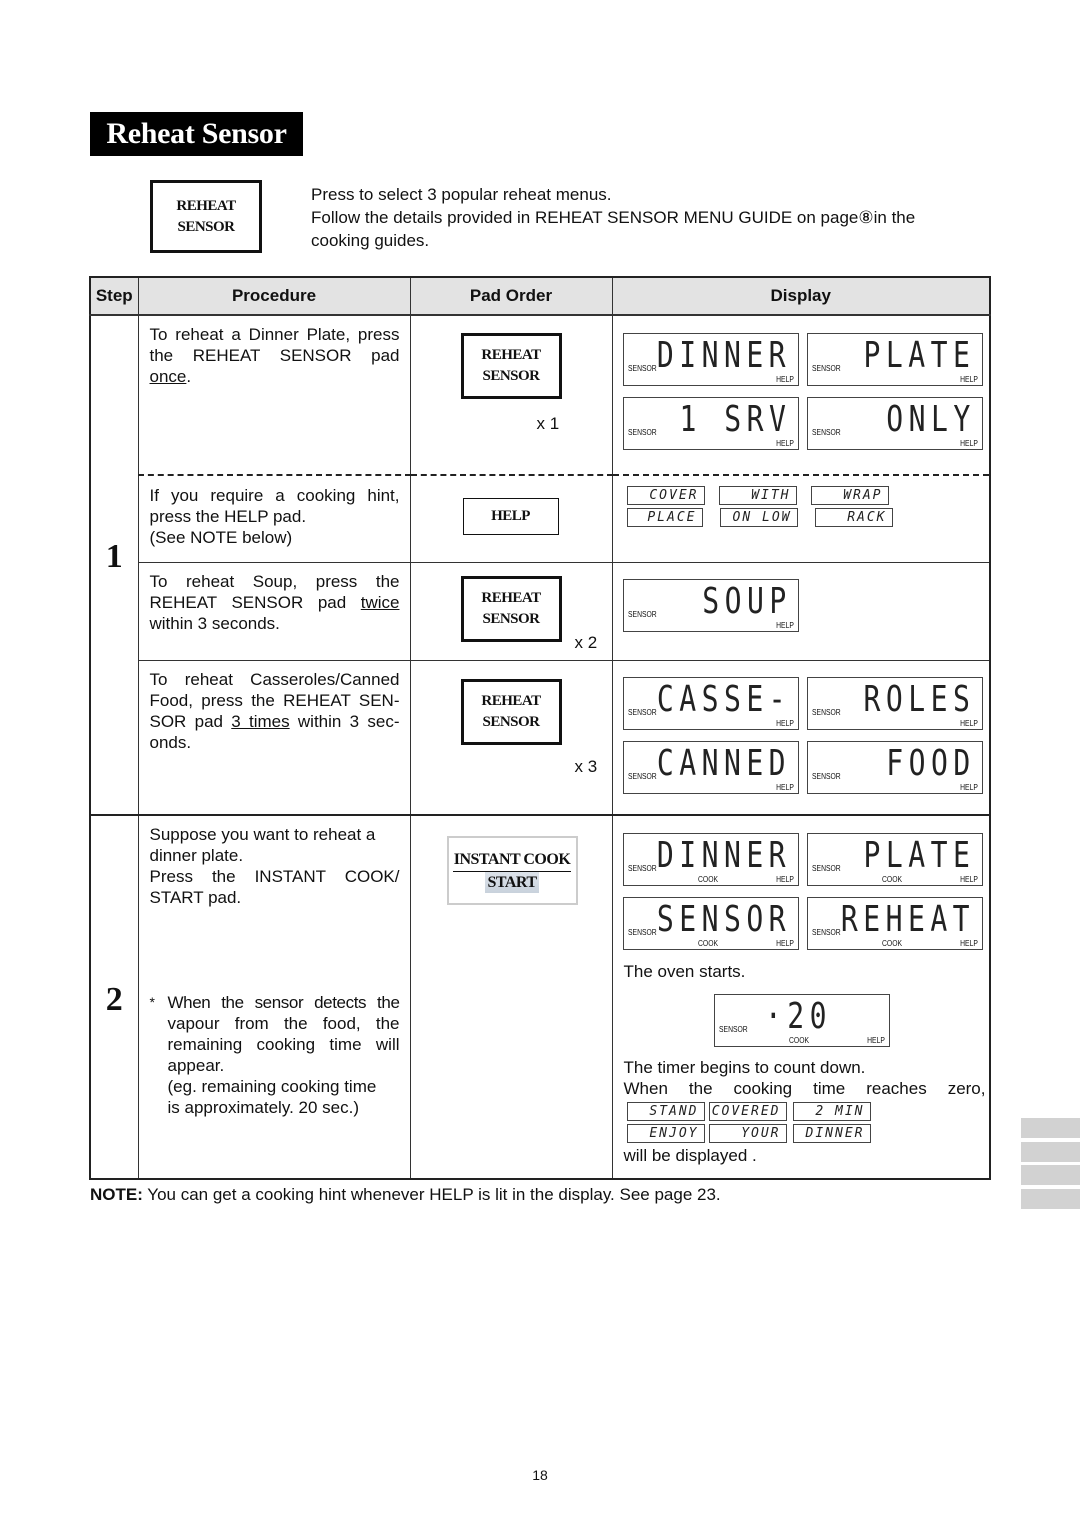 This screenshot has width=1080, height=1526. Describe the element at coordinates (548, 423) in the screenshot. I see `press-count: x 1` at that location.